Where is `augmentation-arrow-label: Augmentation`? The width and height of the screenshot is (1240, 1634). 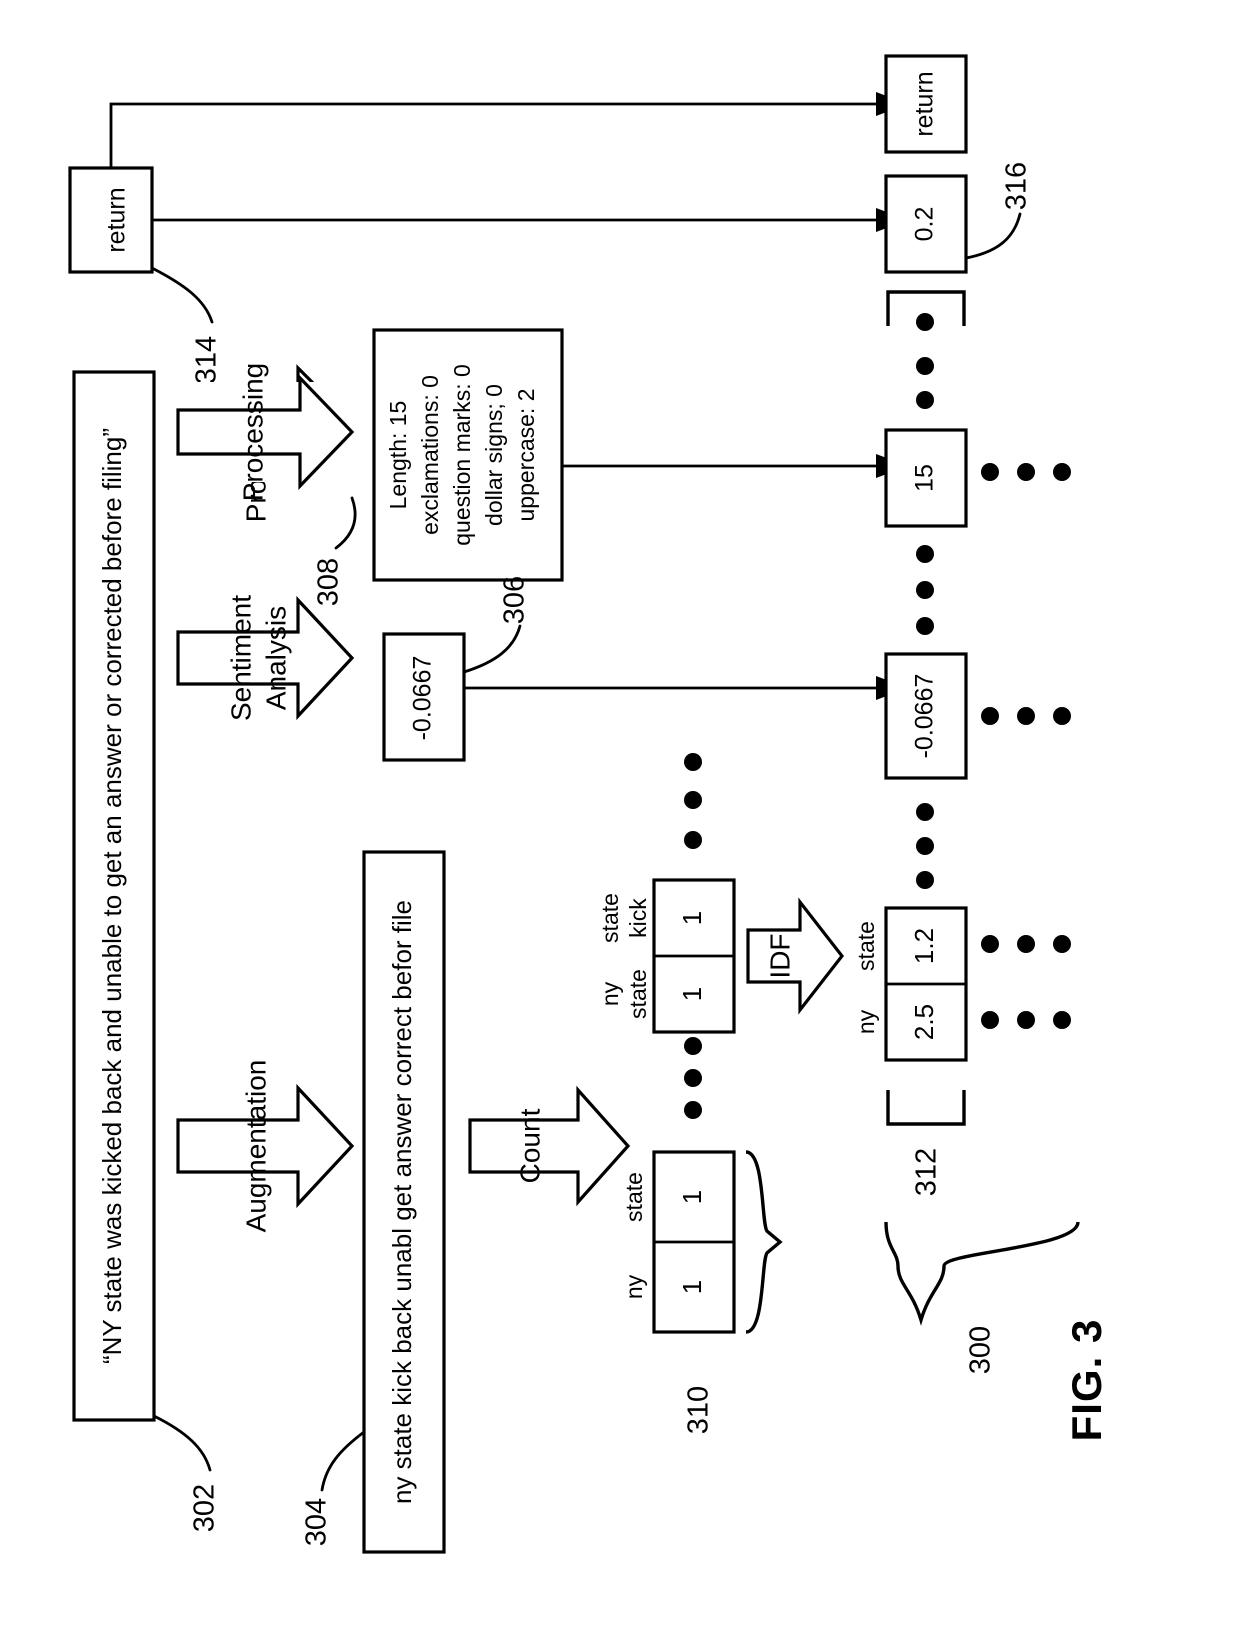
augmentation-arrow-label: Augmentation is located at coordinates (255, 1146).